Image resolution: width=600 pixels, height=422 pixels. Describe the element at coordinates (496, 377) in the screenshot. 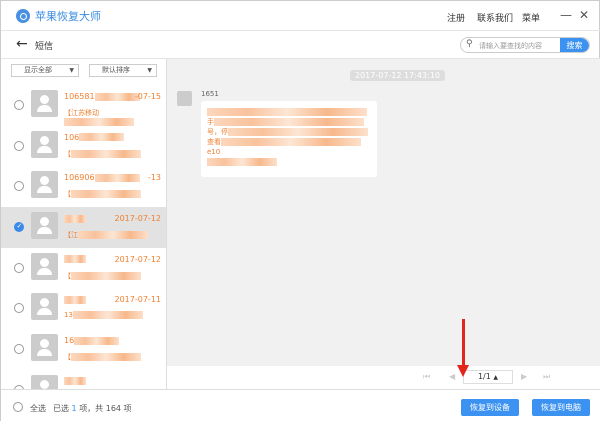

I see `chevron-up-icon: ▲` at that location.